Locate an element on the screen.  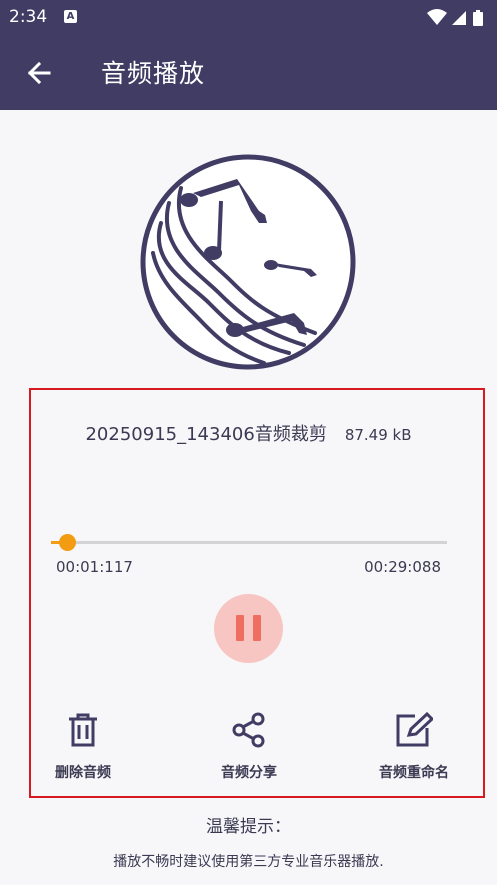
current-time: 00:01:117 is located at coordinates (94, 567).